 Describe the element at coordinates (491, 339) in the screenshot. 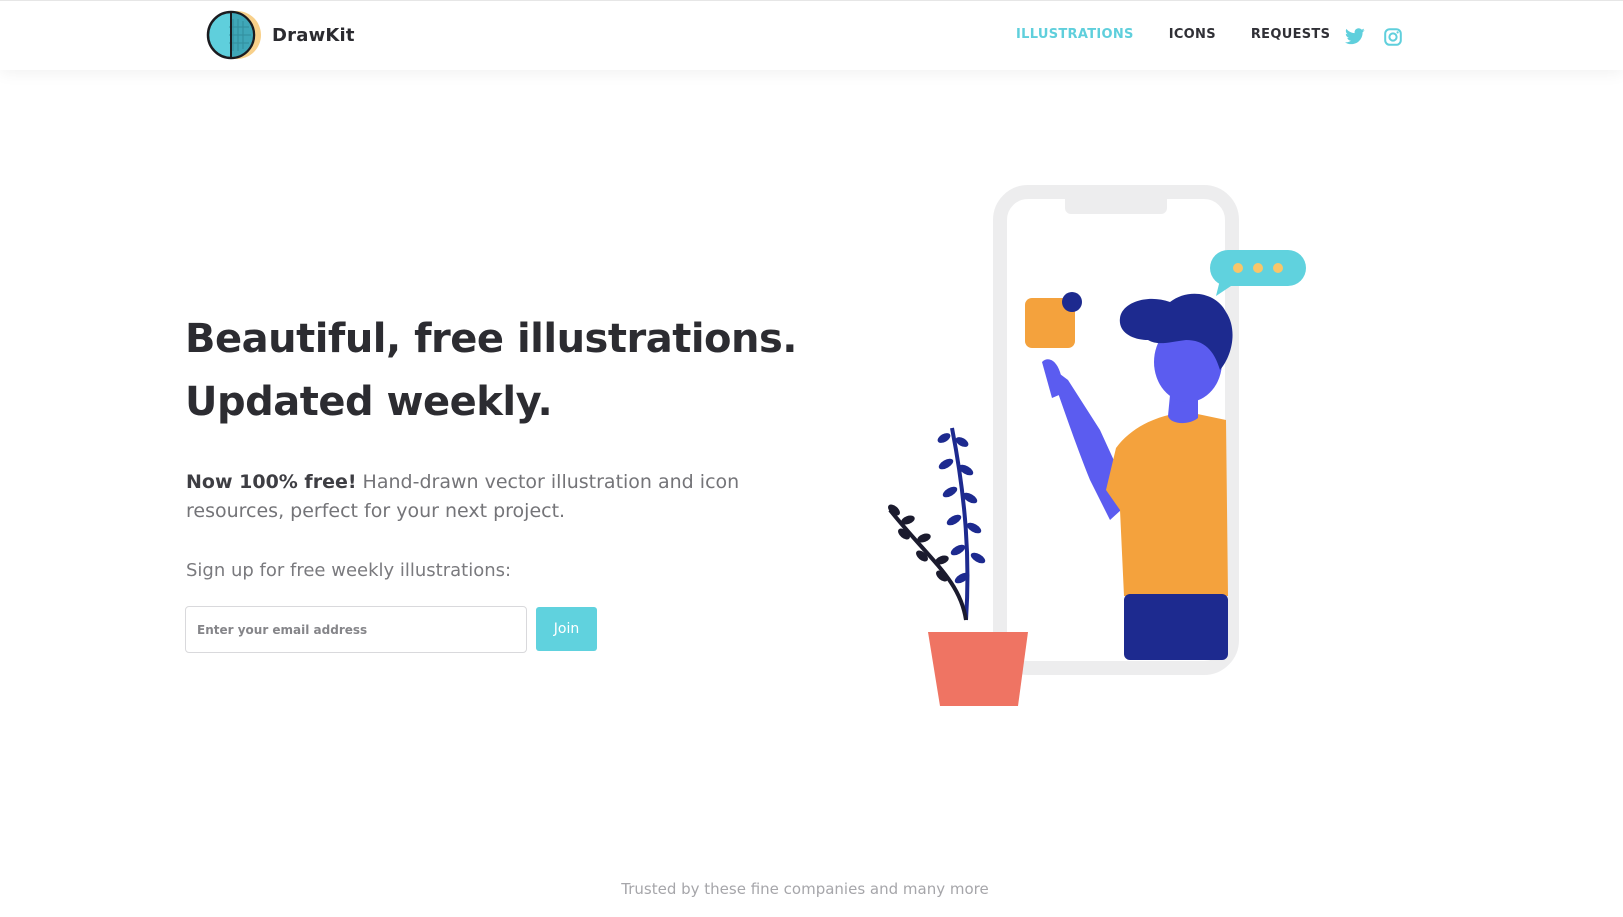

I see `headline-line-1: Beautiful, free illustrations.` at that location.